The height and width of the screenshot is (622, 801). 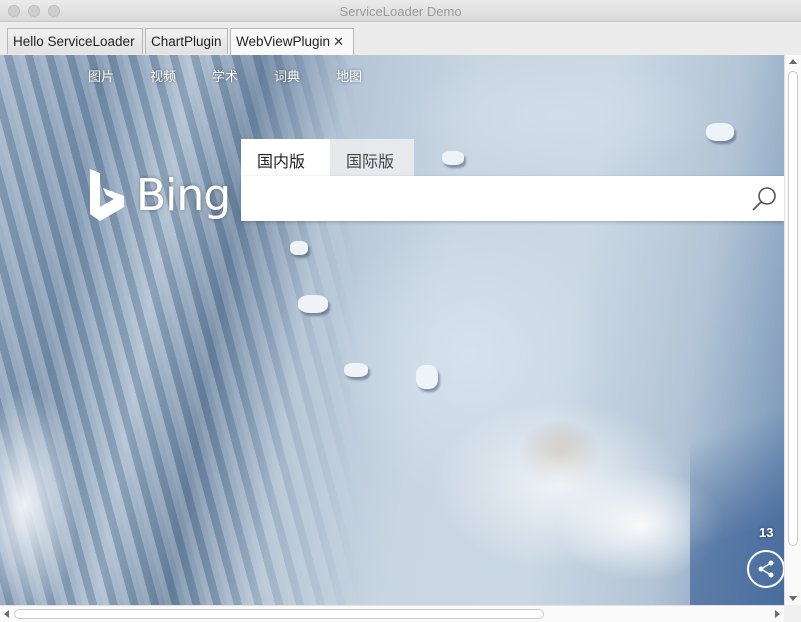 I want to click on search-scope-tabs: 国内版 国际版, so click(x=327, y=157).